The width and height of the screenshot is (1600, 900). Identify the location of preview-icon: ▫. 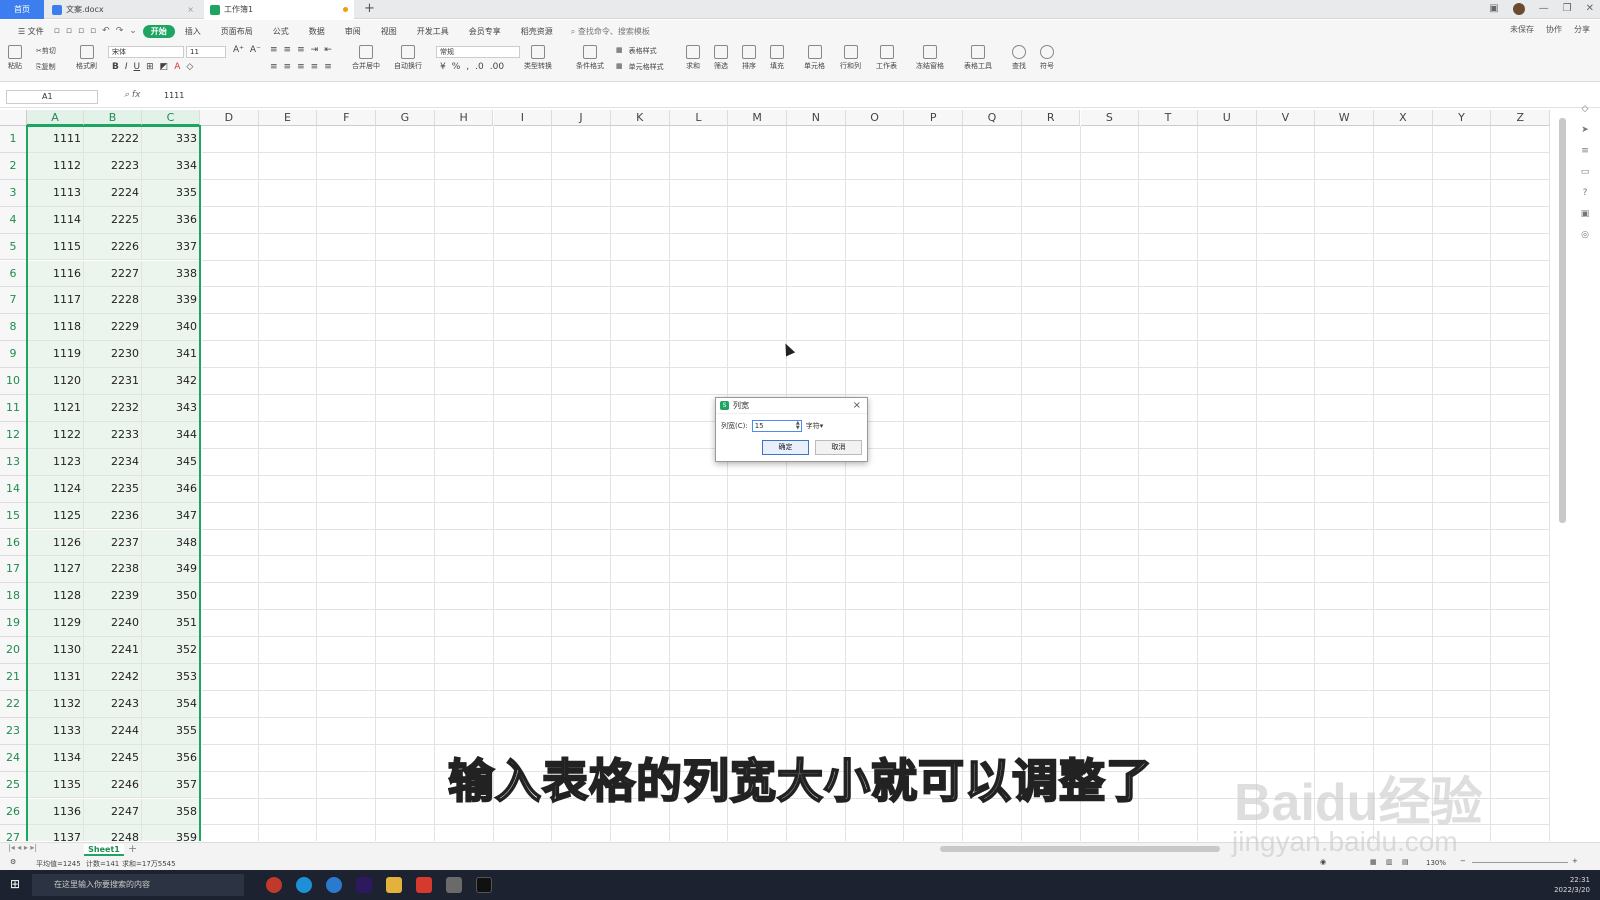
(93, 31).